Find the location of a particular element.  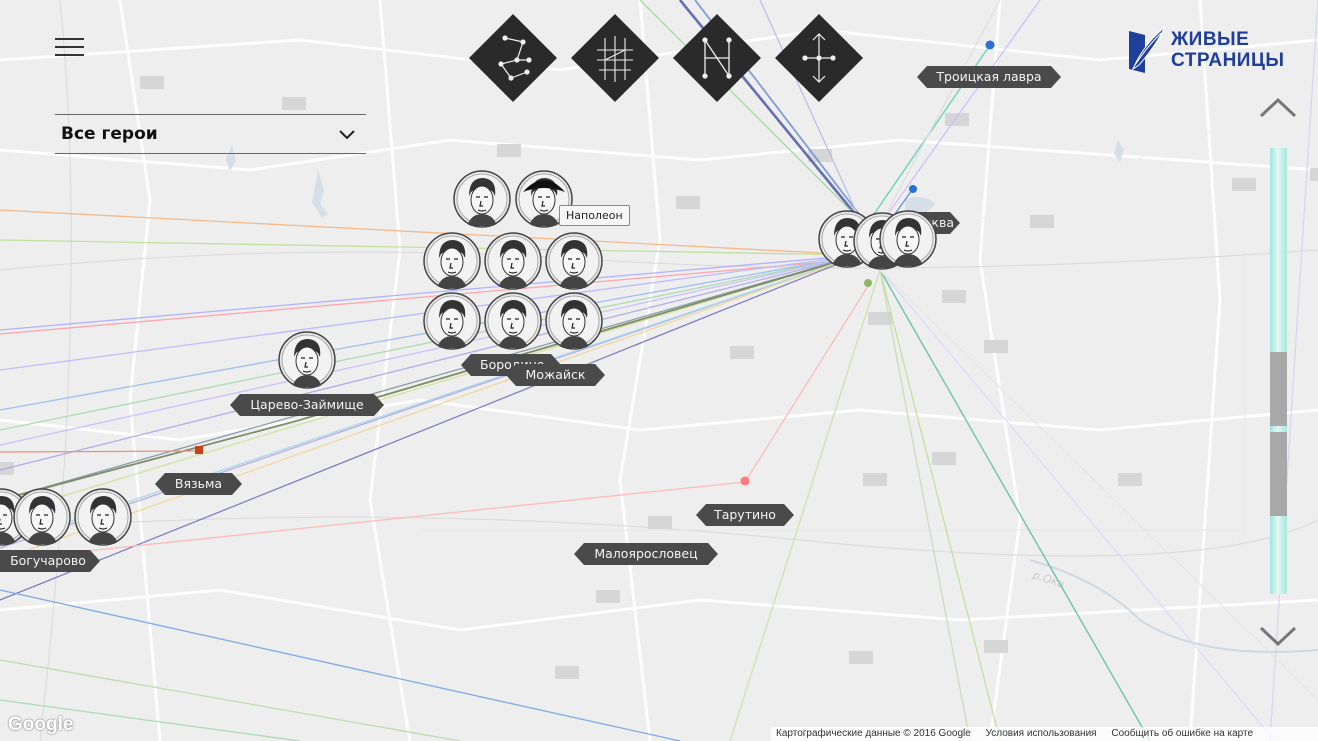

place-label-mozhaisk: Можайск is located at coordinates (555, 375).